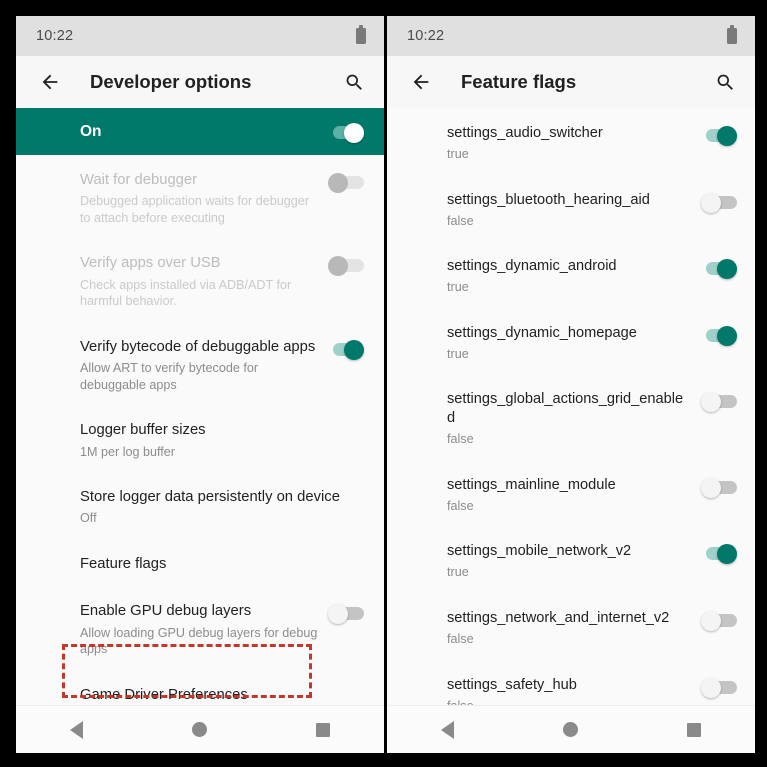 The height and width of the screenshot is (767, 767). What do you see at coordinates (426, 36) in the screenshot?
I see `status-bar-clock: 10:22` at bounding box center [426, 36].